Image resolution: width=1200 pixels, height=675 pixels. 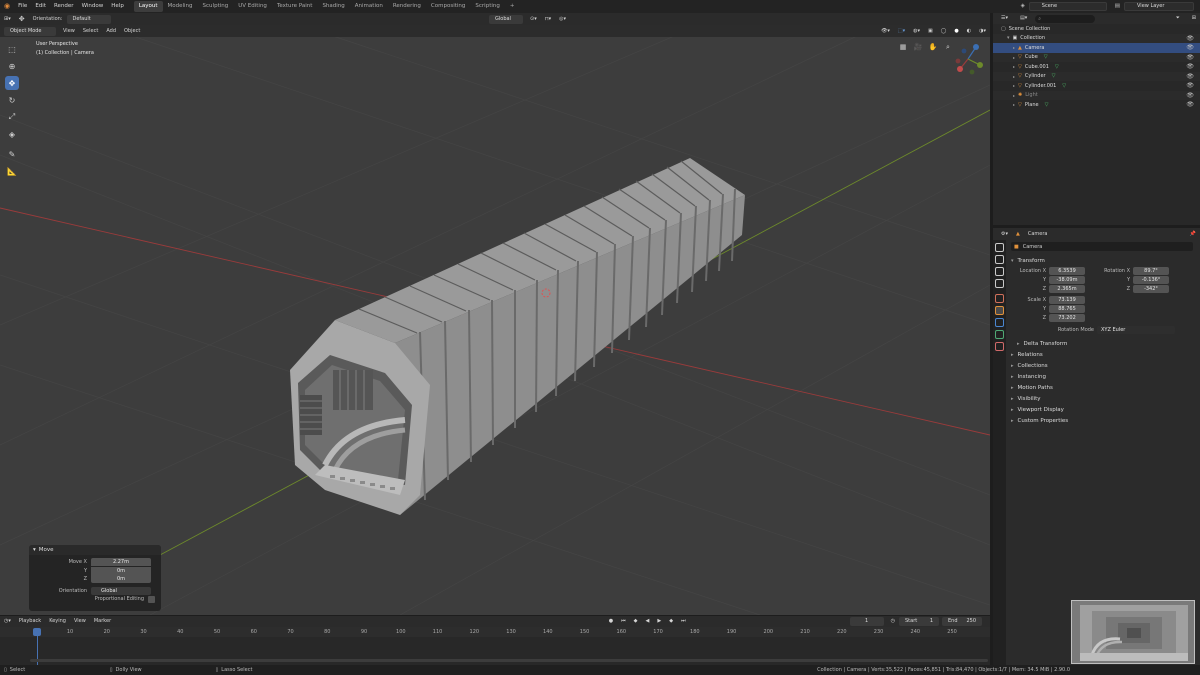 I want to click on properties-section-header: ▸ Motion Paths, so click(x=1101, y=387).